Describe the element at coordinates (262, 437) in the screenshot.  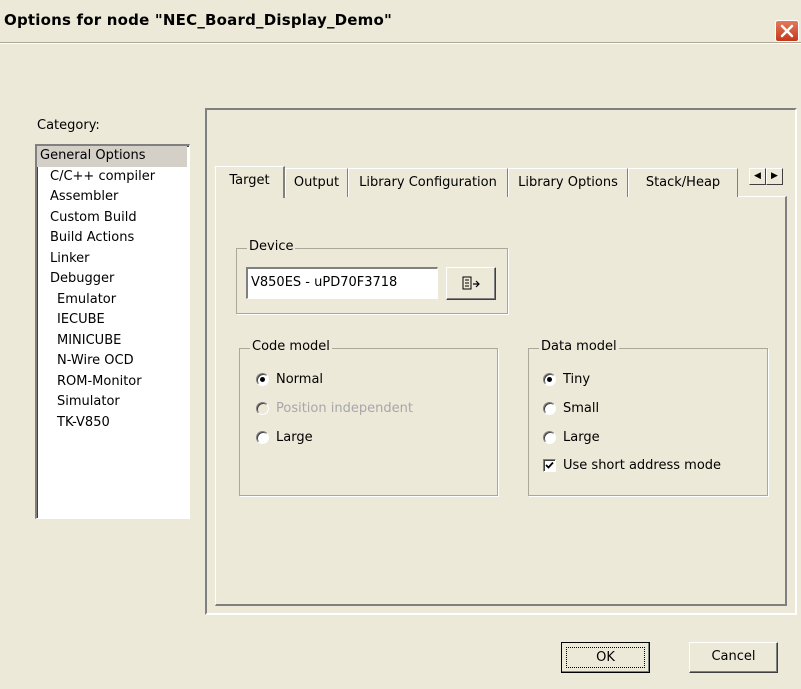
I see `code-model-large-radio` at that location.